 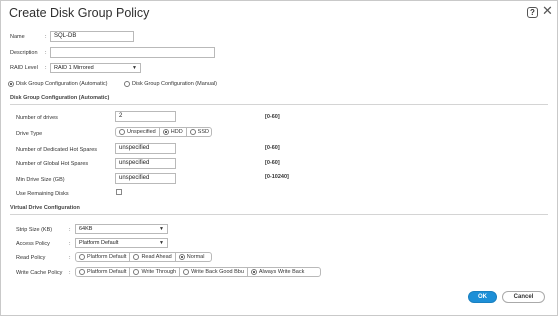 What do you see at coordinates (121, 243) in the screenshot?
I see `access-policy-select: Platform Default ▼` at bounding box center [121, 243].